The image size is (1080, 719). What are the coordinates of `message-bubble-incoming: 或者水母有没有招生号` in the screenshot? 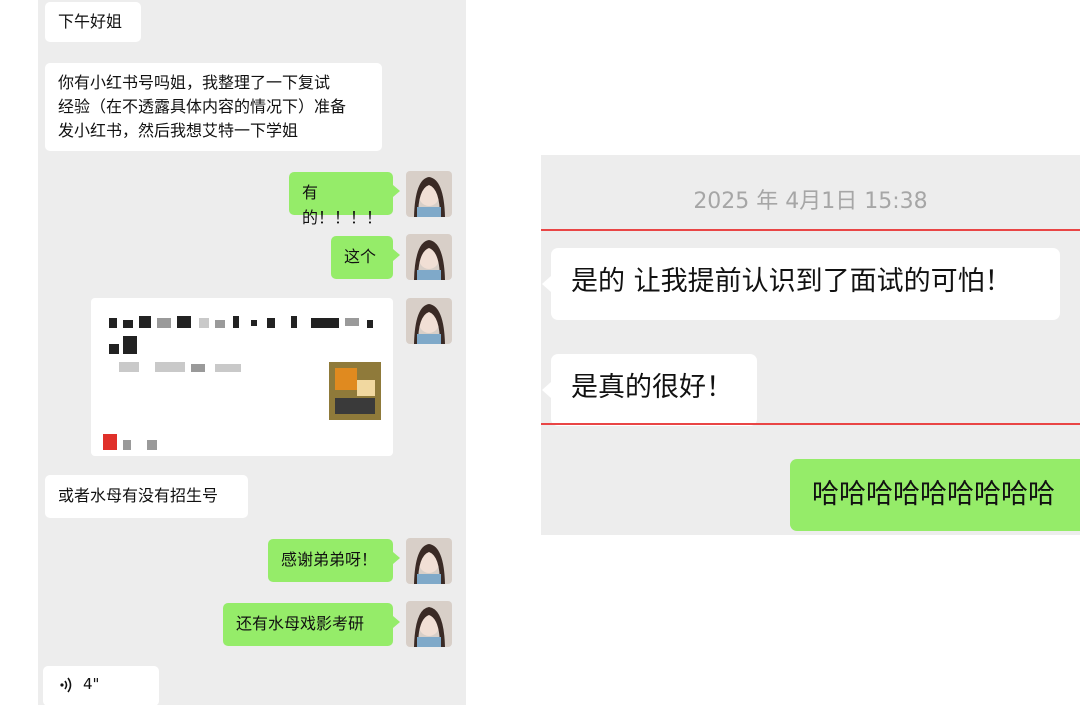 It's located at (146, 496).